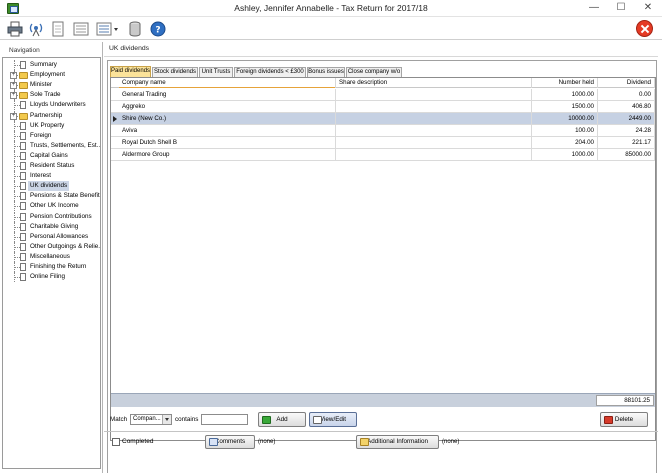 This screenshot has width=662, height=473. Describe the element at coordinates (626, 155) in the screenshot. I see `cell-dividend: 85000.00` at that location.